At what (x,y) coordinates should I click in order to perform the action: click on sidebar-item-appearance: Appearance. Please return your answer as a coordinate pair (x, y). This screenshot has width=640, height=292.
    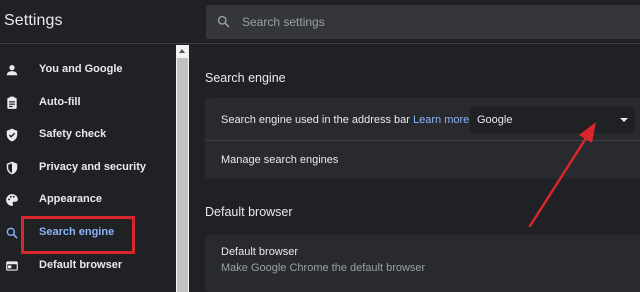
    Looking at the image, I should click on (87, 200).